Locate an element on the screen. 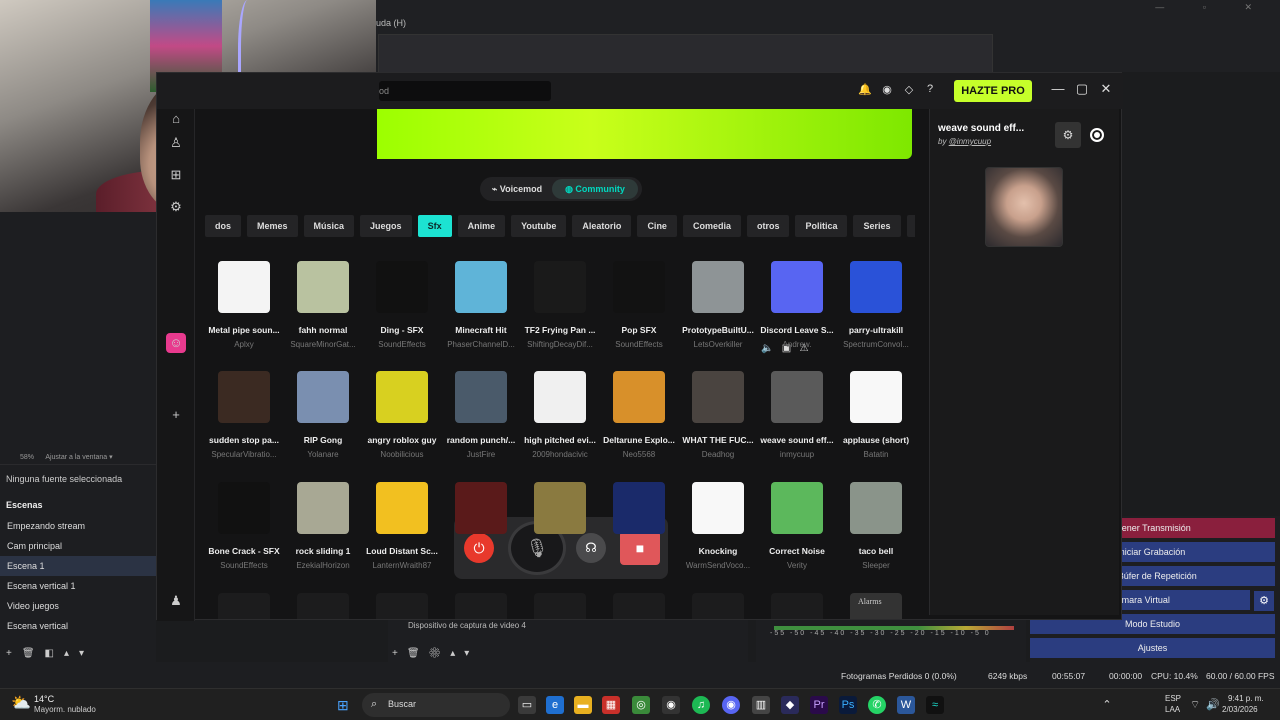 Image resolution: width=1280 pixels, height=720 pixels. category-tab: otros is located at coordinates (768, 226).